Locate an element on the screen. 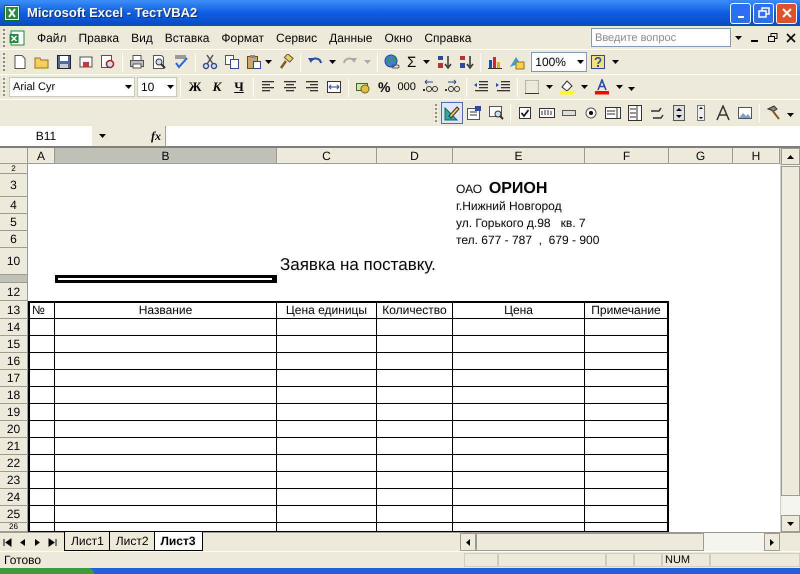 Image resolution: width=800 pixels, height=574 pixels. italic-button: К is located at coordinates (217, 87).